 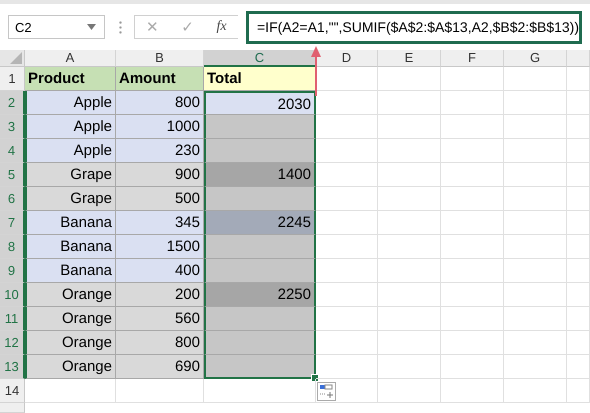 What do you see at coordinates (12, 79) in the screenshot?
I see `row-header: 1` at bounding box center [12, 79].